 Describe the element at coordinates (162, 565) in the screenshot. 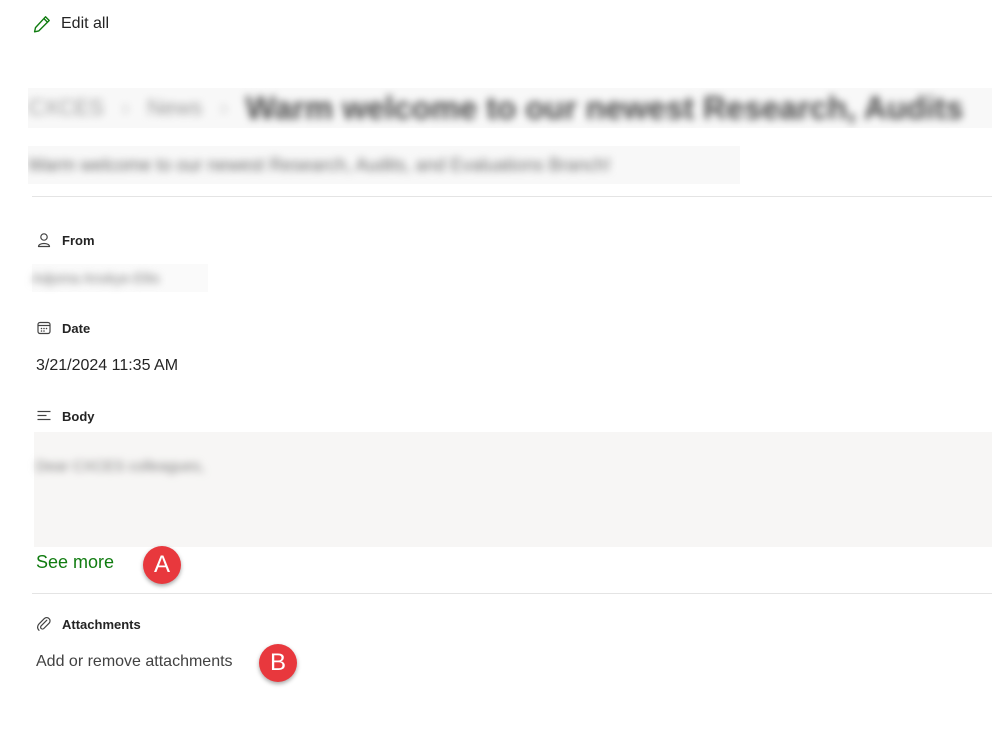

I see `annotation-marker-a: A` at that location.